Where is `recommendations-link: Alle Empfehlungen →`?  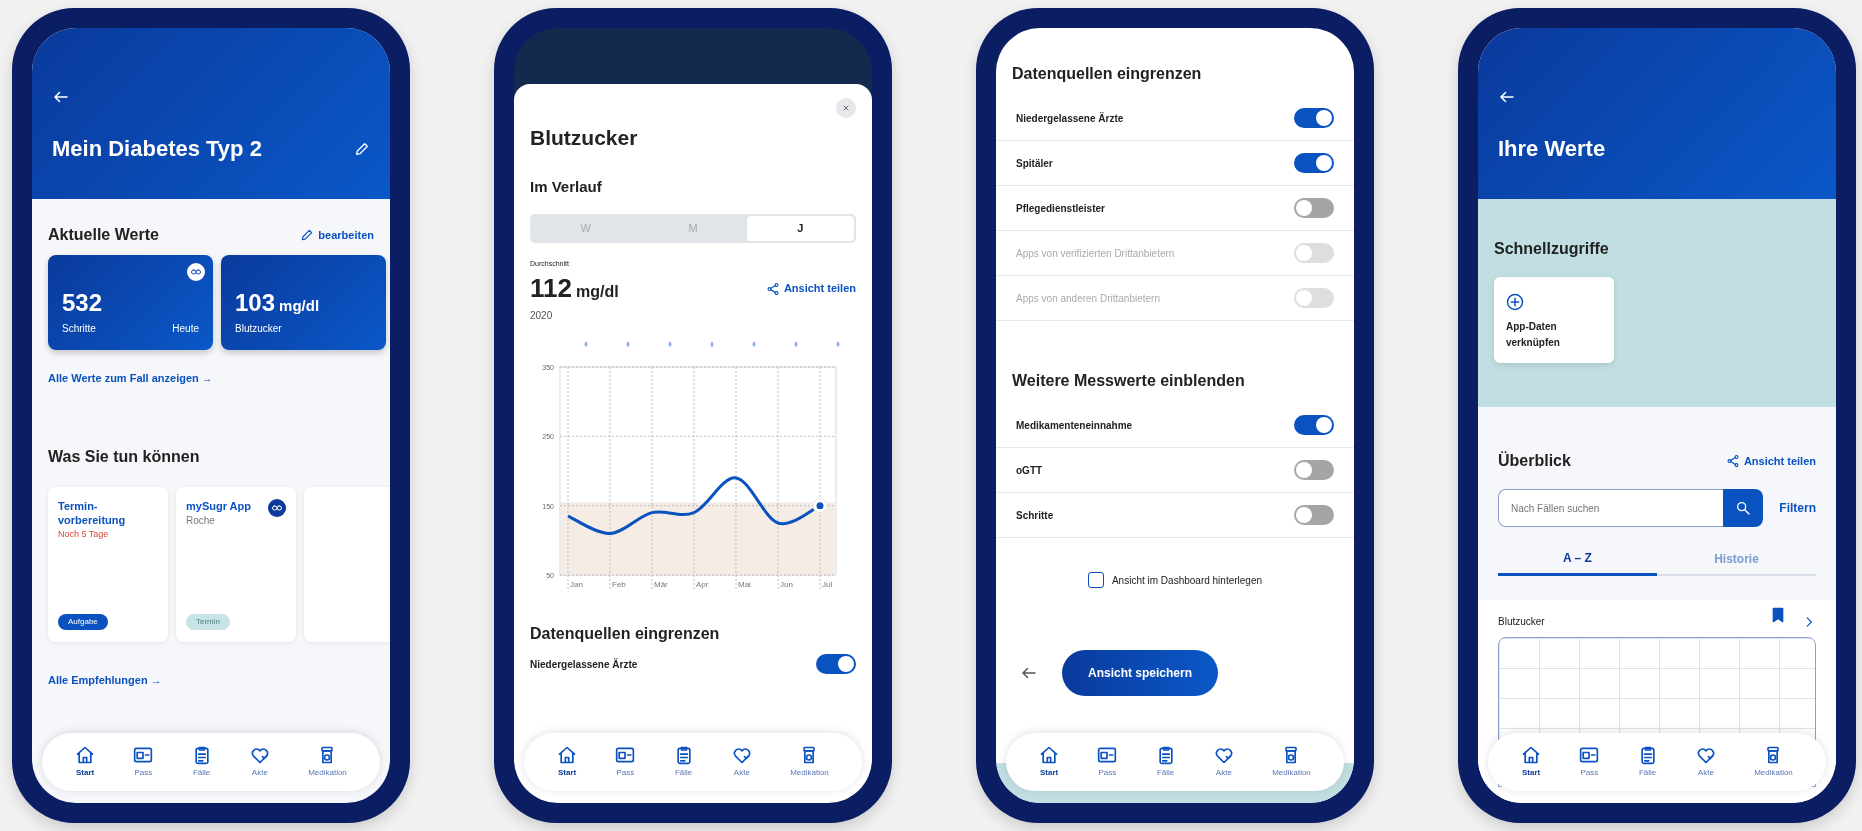 recommendations-link: Alle Empfehlungen → is located at coordinates (105, 679).